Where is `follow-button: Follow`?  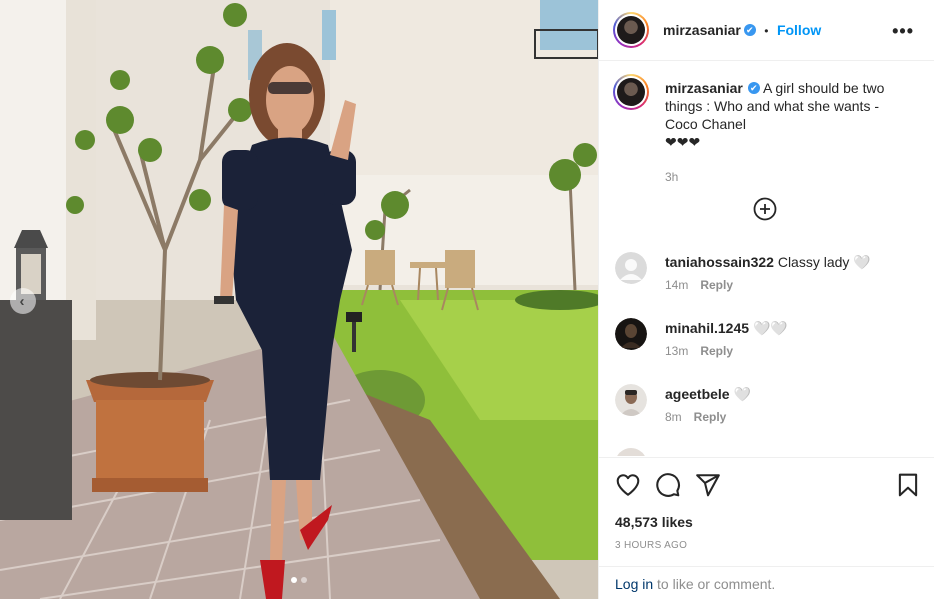 follow-button: Follow is located at coordinates (799, 30).